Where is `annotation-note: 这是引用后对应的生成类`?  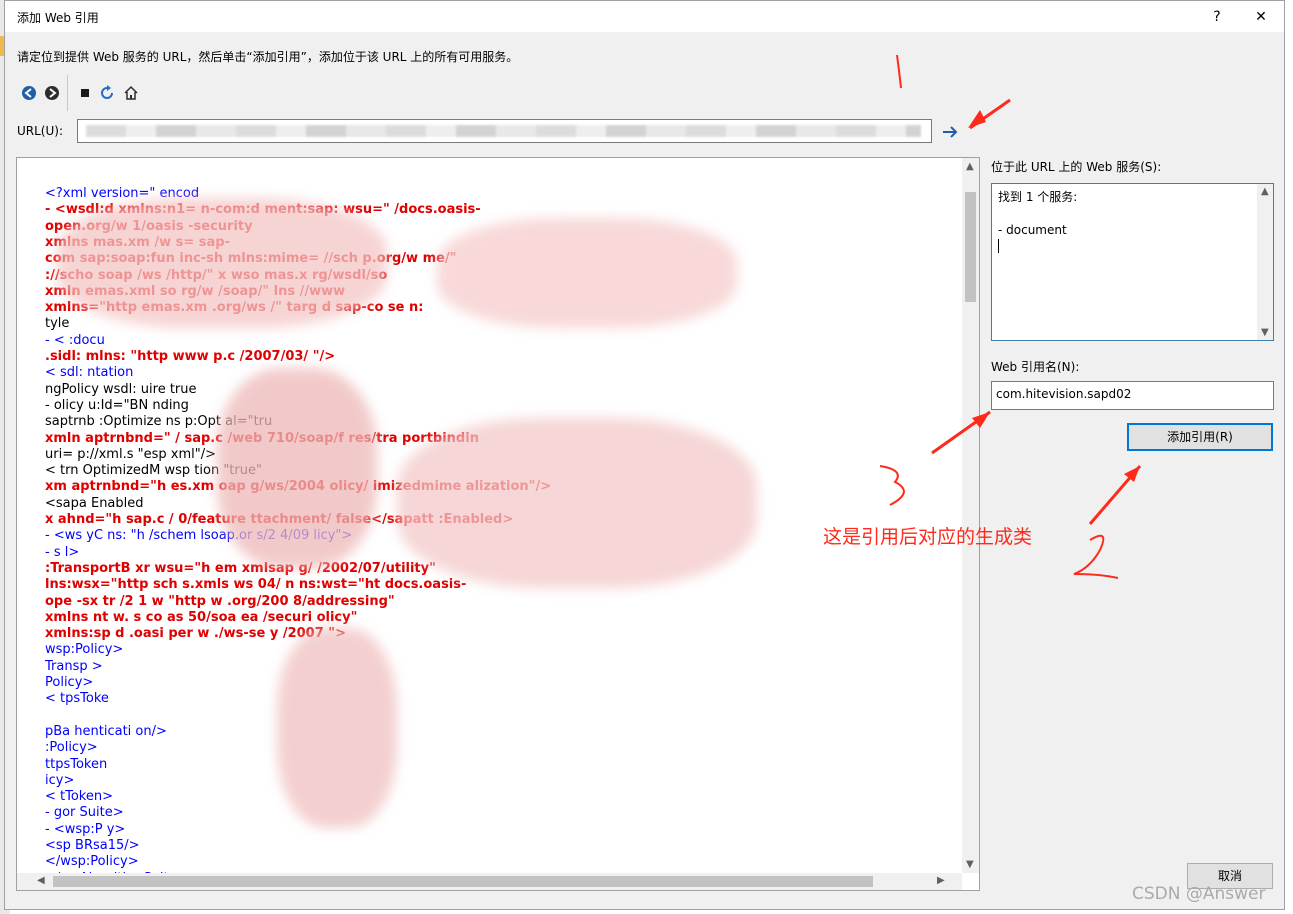
annotation-note: 这是引用后对应的生成类 is located at coordinates (928, 537).